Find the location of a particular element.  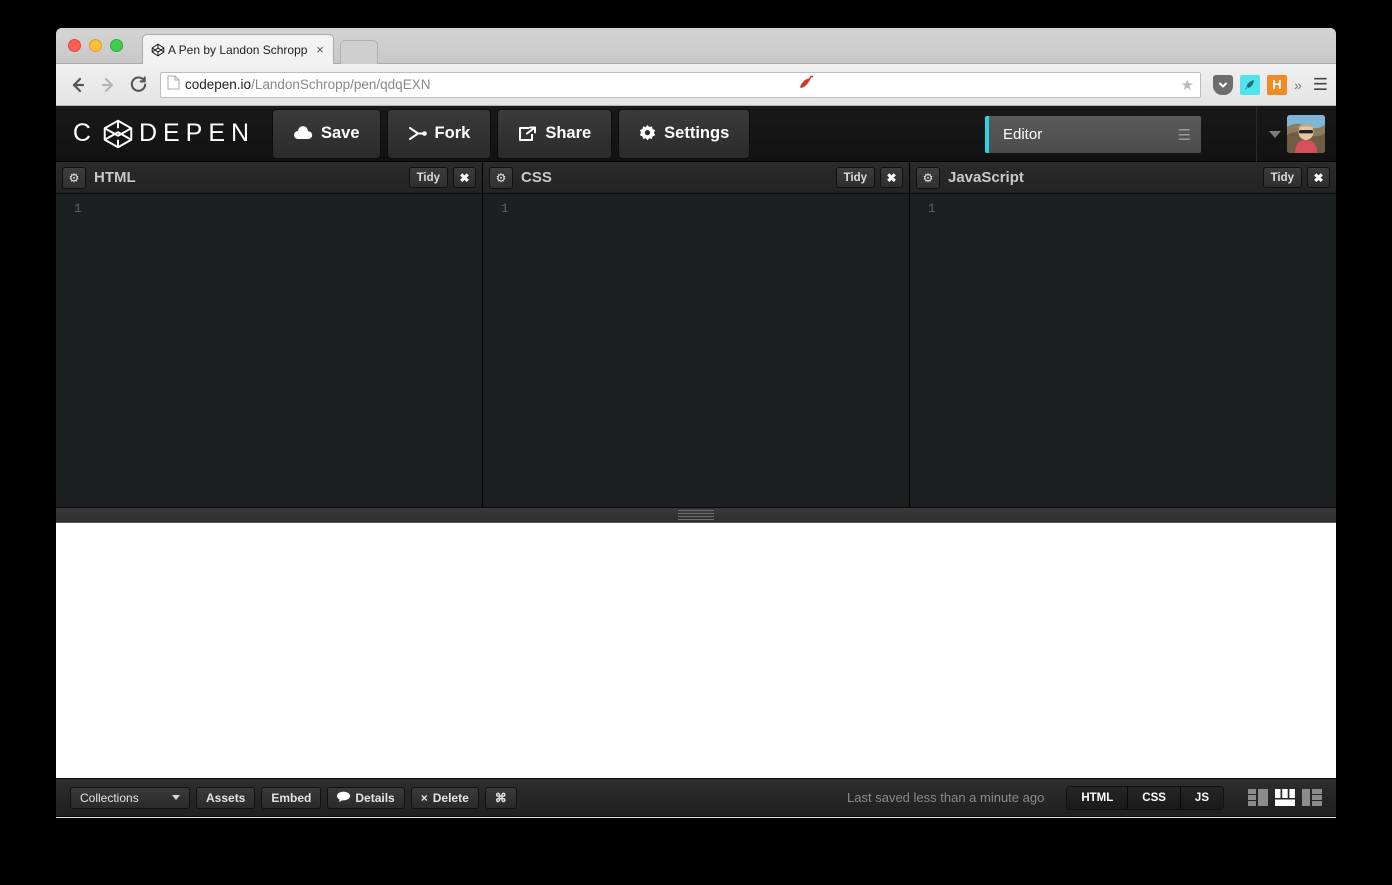

browser-tab-title: A Pen by Landon Schropp is located at coordinates (238, 49).